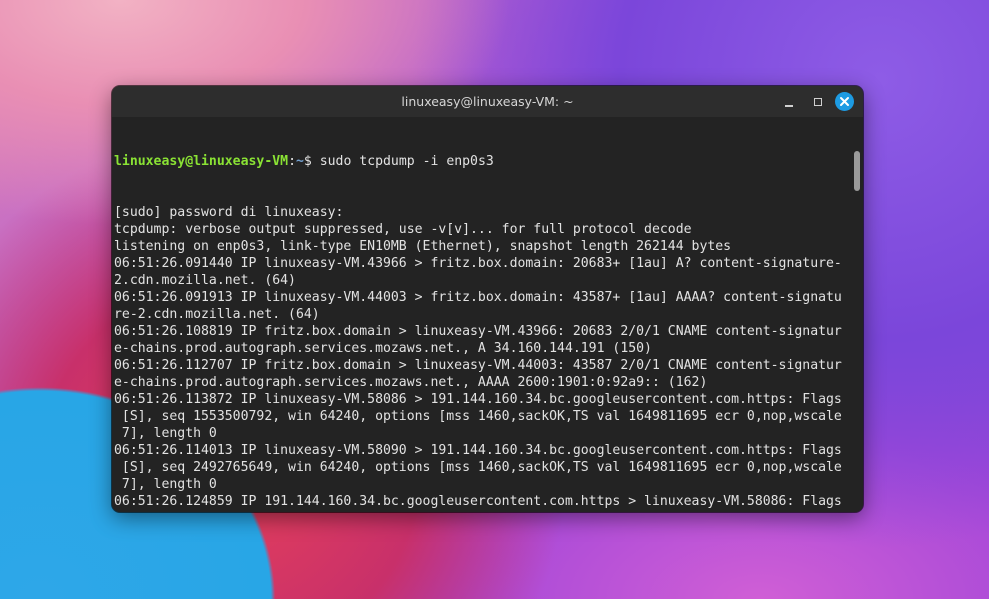  I want to click on close-icon, so click(844, 101).